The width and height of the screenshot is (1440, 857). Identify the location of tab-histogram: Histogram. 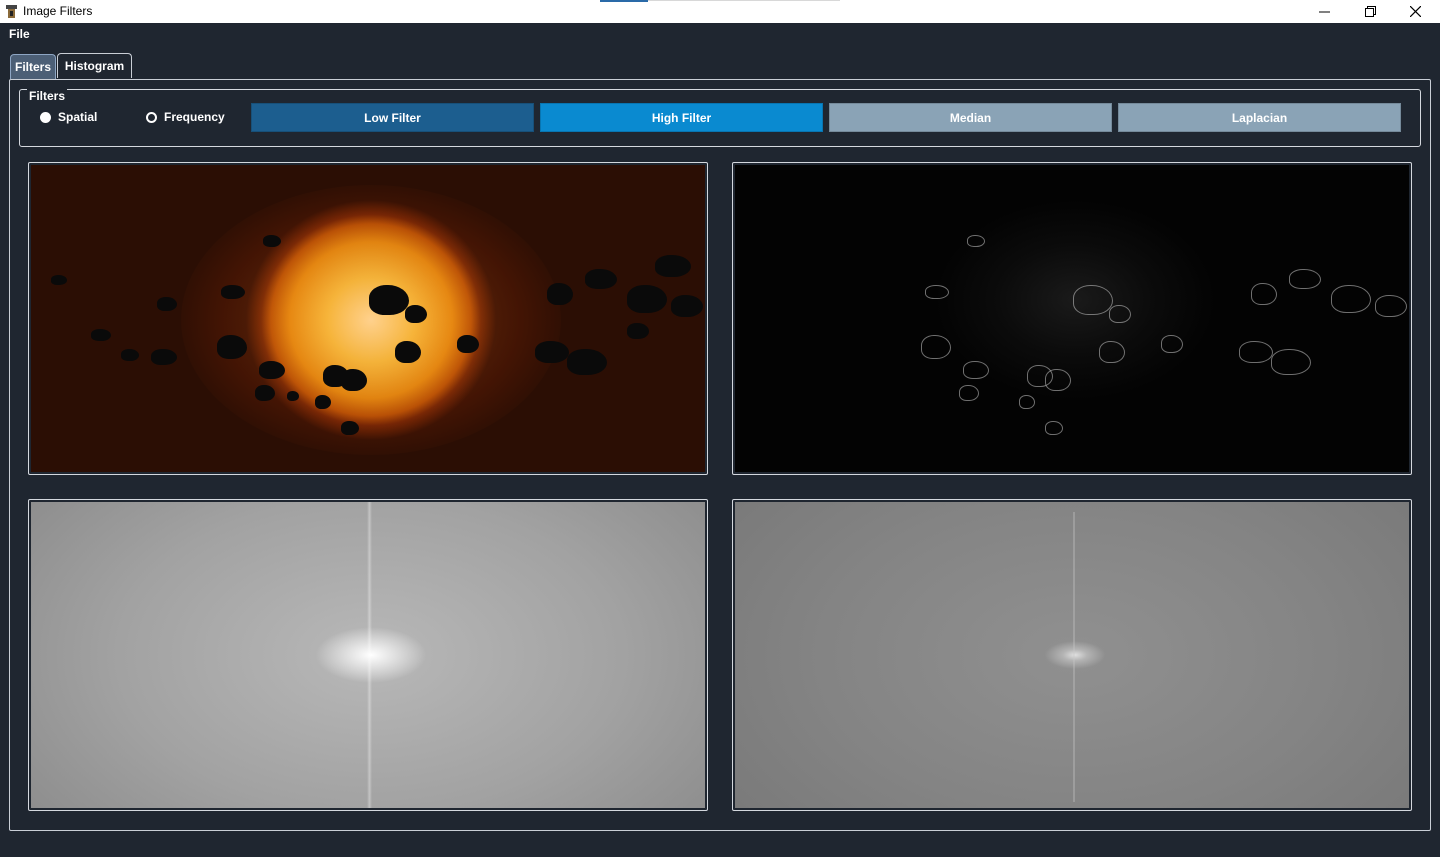
(94, 65).